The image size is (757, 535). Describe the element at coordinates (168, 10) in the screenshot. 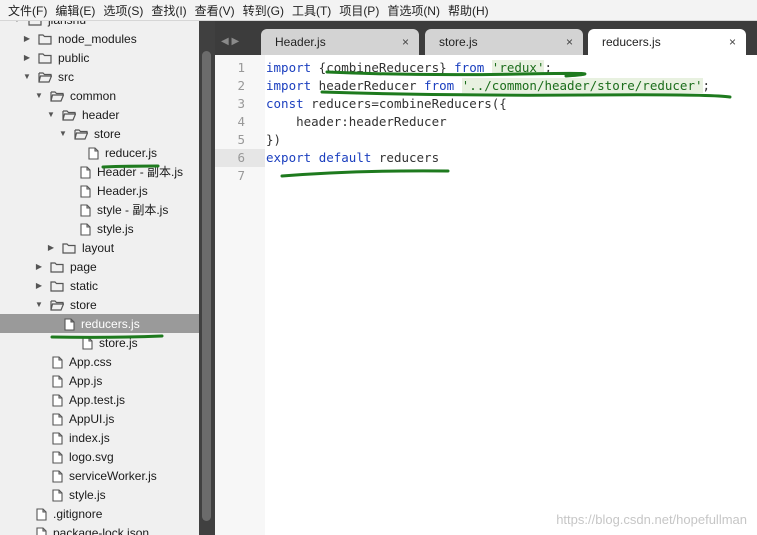

I see `menu-item: 查找(I)` at that location.